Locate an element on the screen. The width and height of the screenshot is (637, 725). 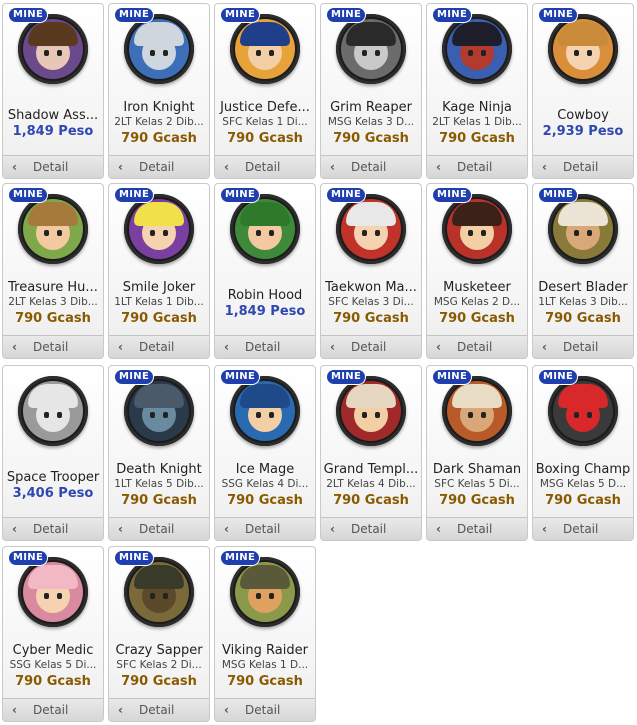
character-name: Desert Blader is located at coordinates (583, 287).